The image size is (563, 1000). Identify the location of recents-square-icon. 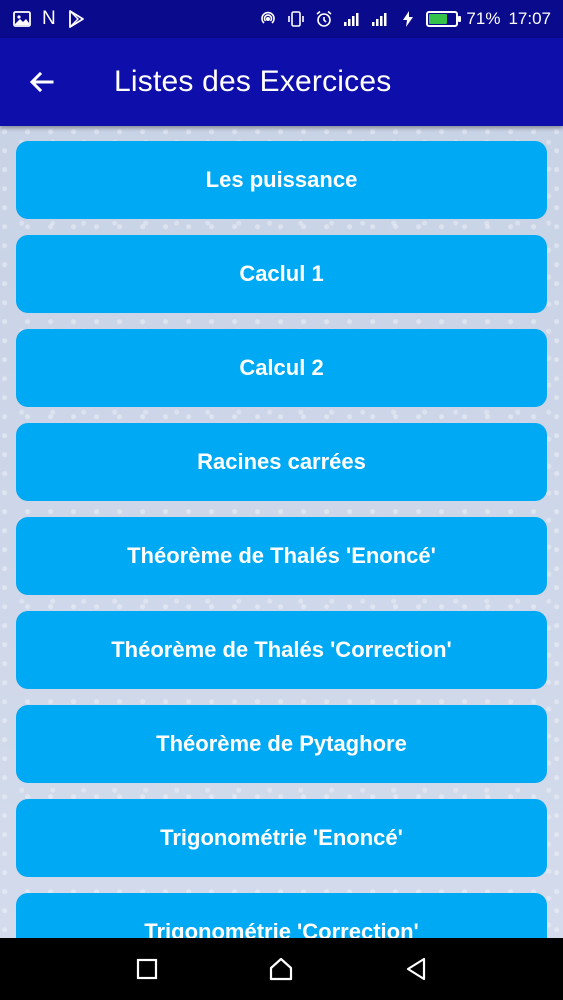
(147, 969).